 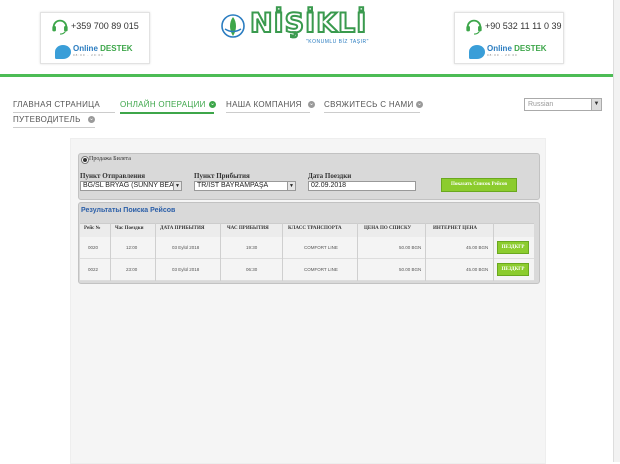 What do you see at coordinates (163, 104) in the screenshot?
I see `nav-online-operations-label: ОНЛАЙН ОПЕРАЦИИ` at bounding box center [163, 104].